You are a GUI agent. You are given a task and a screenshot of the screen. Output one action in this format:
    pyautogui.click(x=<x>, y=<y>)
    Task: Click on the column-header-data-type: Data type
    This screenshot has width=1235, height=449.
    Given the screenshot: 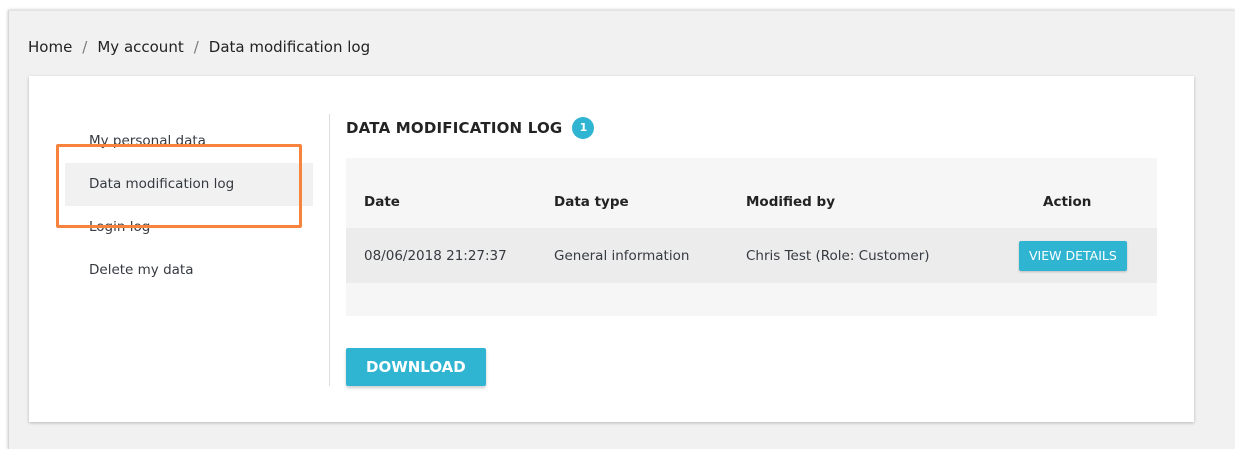 What is the action you would take?
    pyautogui.click(x=591, y=202)
    